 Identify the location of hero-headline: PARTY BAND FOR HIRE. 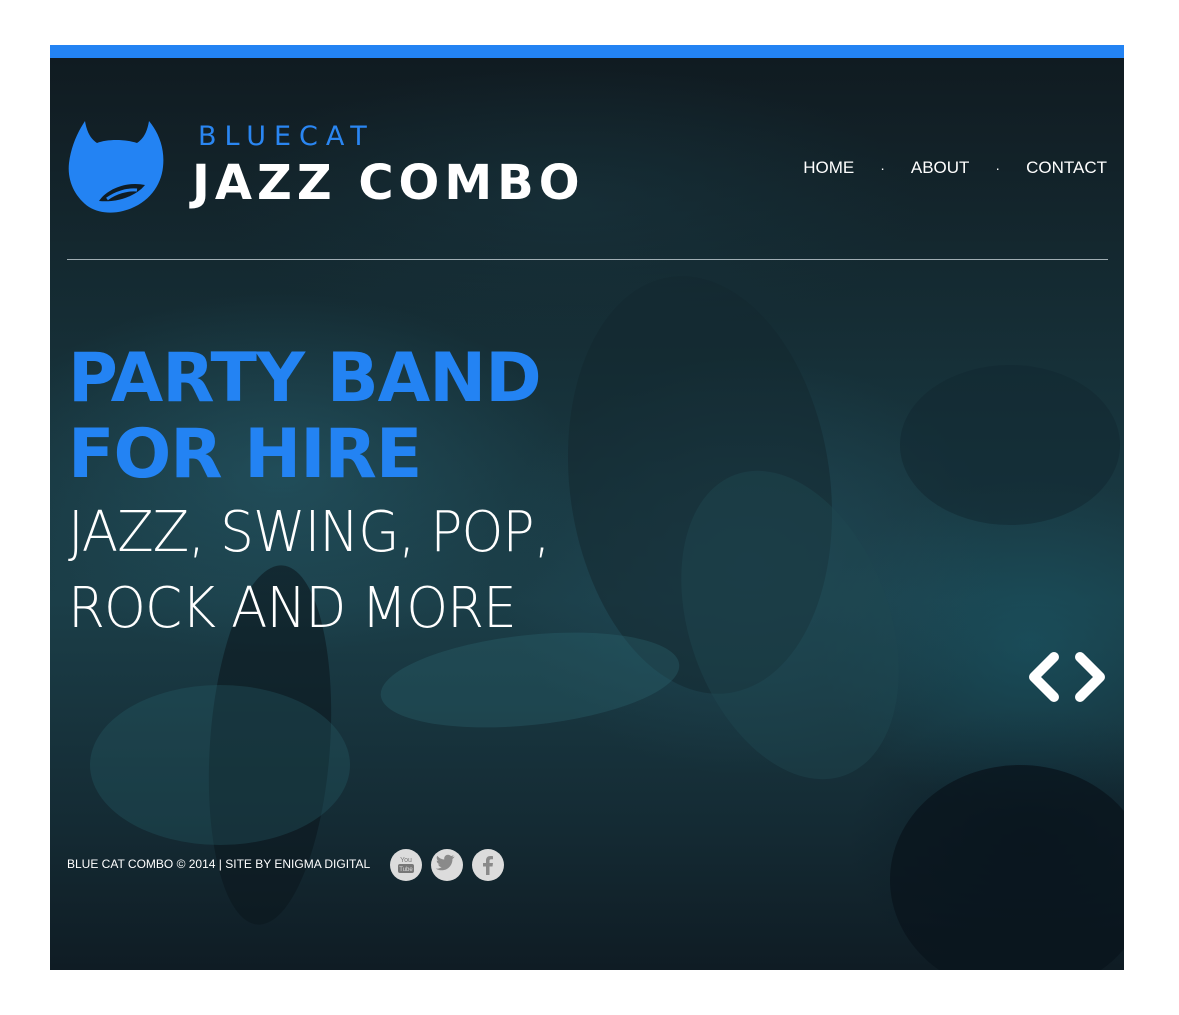
(305, 416).